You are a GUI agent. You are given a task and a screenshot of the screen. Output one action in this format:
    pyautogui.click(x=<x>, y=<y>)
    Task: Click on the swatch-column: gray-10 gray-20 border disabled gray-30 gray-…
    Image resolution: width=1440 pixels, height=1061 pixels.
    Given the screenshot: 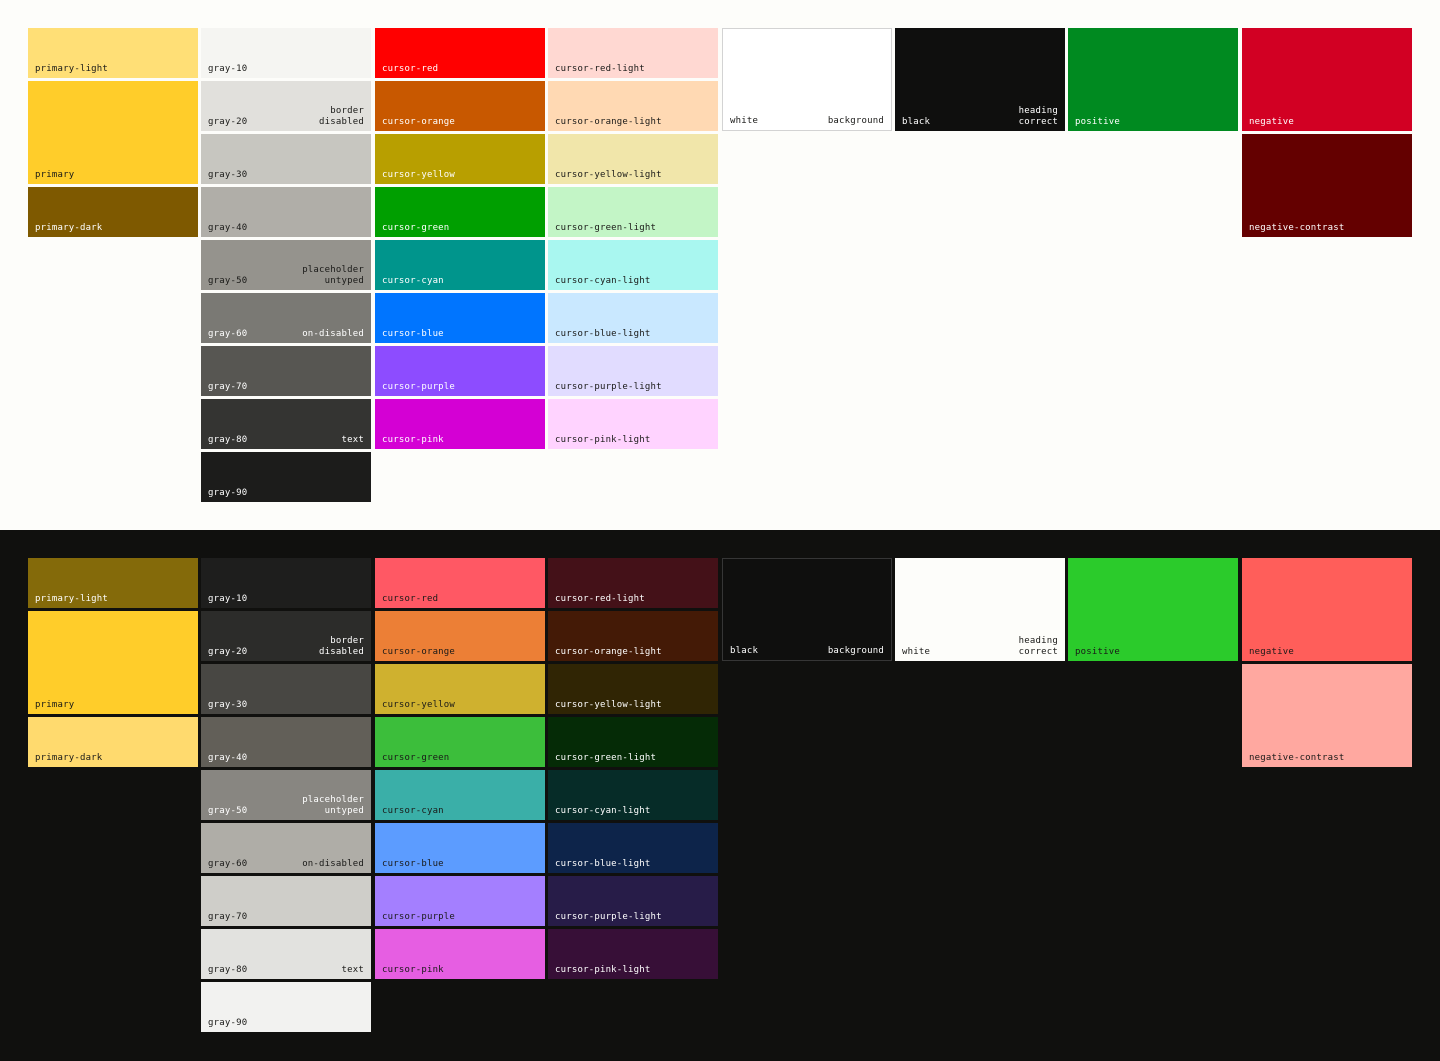 What is the action you would take?
    pyautogui.click(x=286, y=266)
    